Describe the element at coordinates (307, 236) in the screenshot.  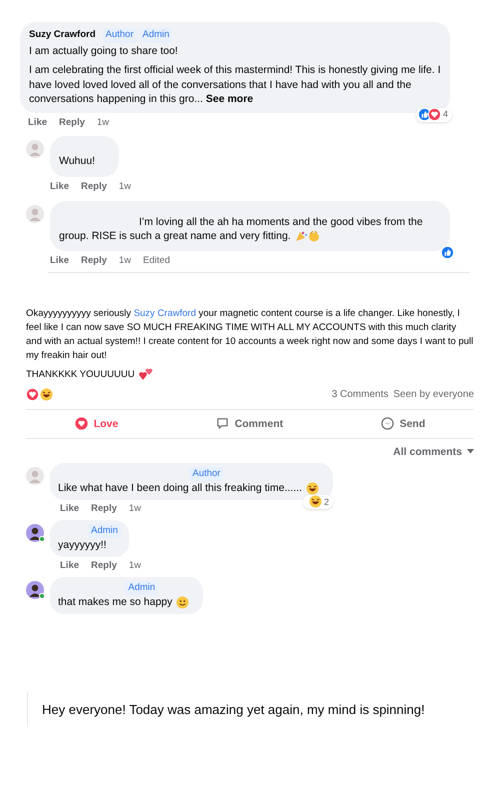
I see `party-clap-icon` at that location.